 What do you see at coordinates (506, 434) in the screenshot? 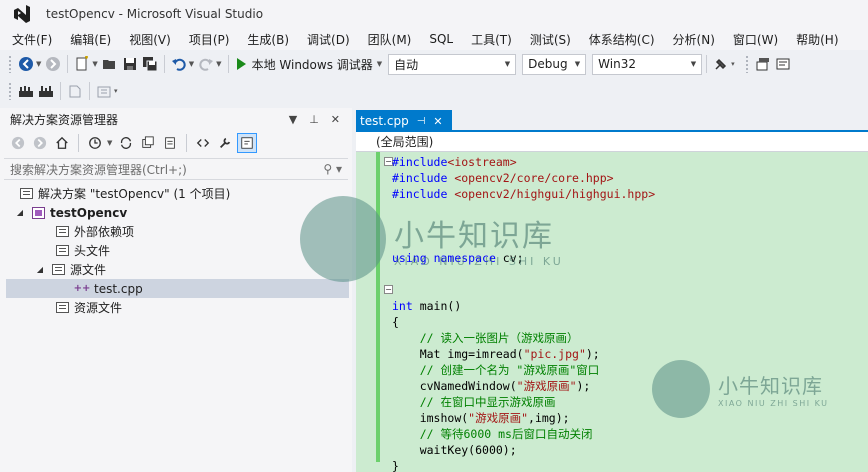
I see `code-comment: // 等待6000 ms后窗口自动关闭` at bounding box center [506, 434].